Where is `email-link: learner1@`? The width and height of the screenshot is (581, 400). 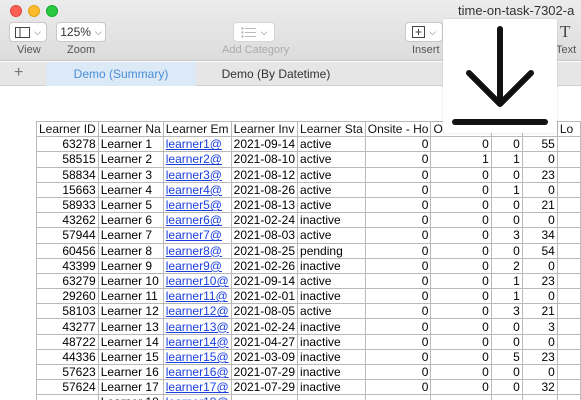 email-link: learner1@ is located at coordinates (194, 144).